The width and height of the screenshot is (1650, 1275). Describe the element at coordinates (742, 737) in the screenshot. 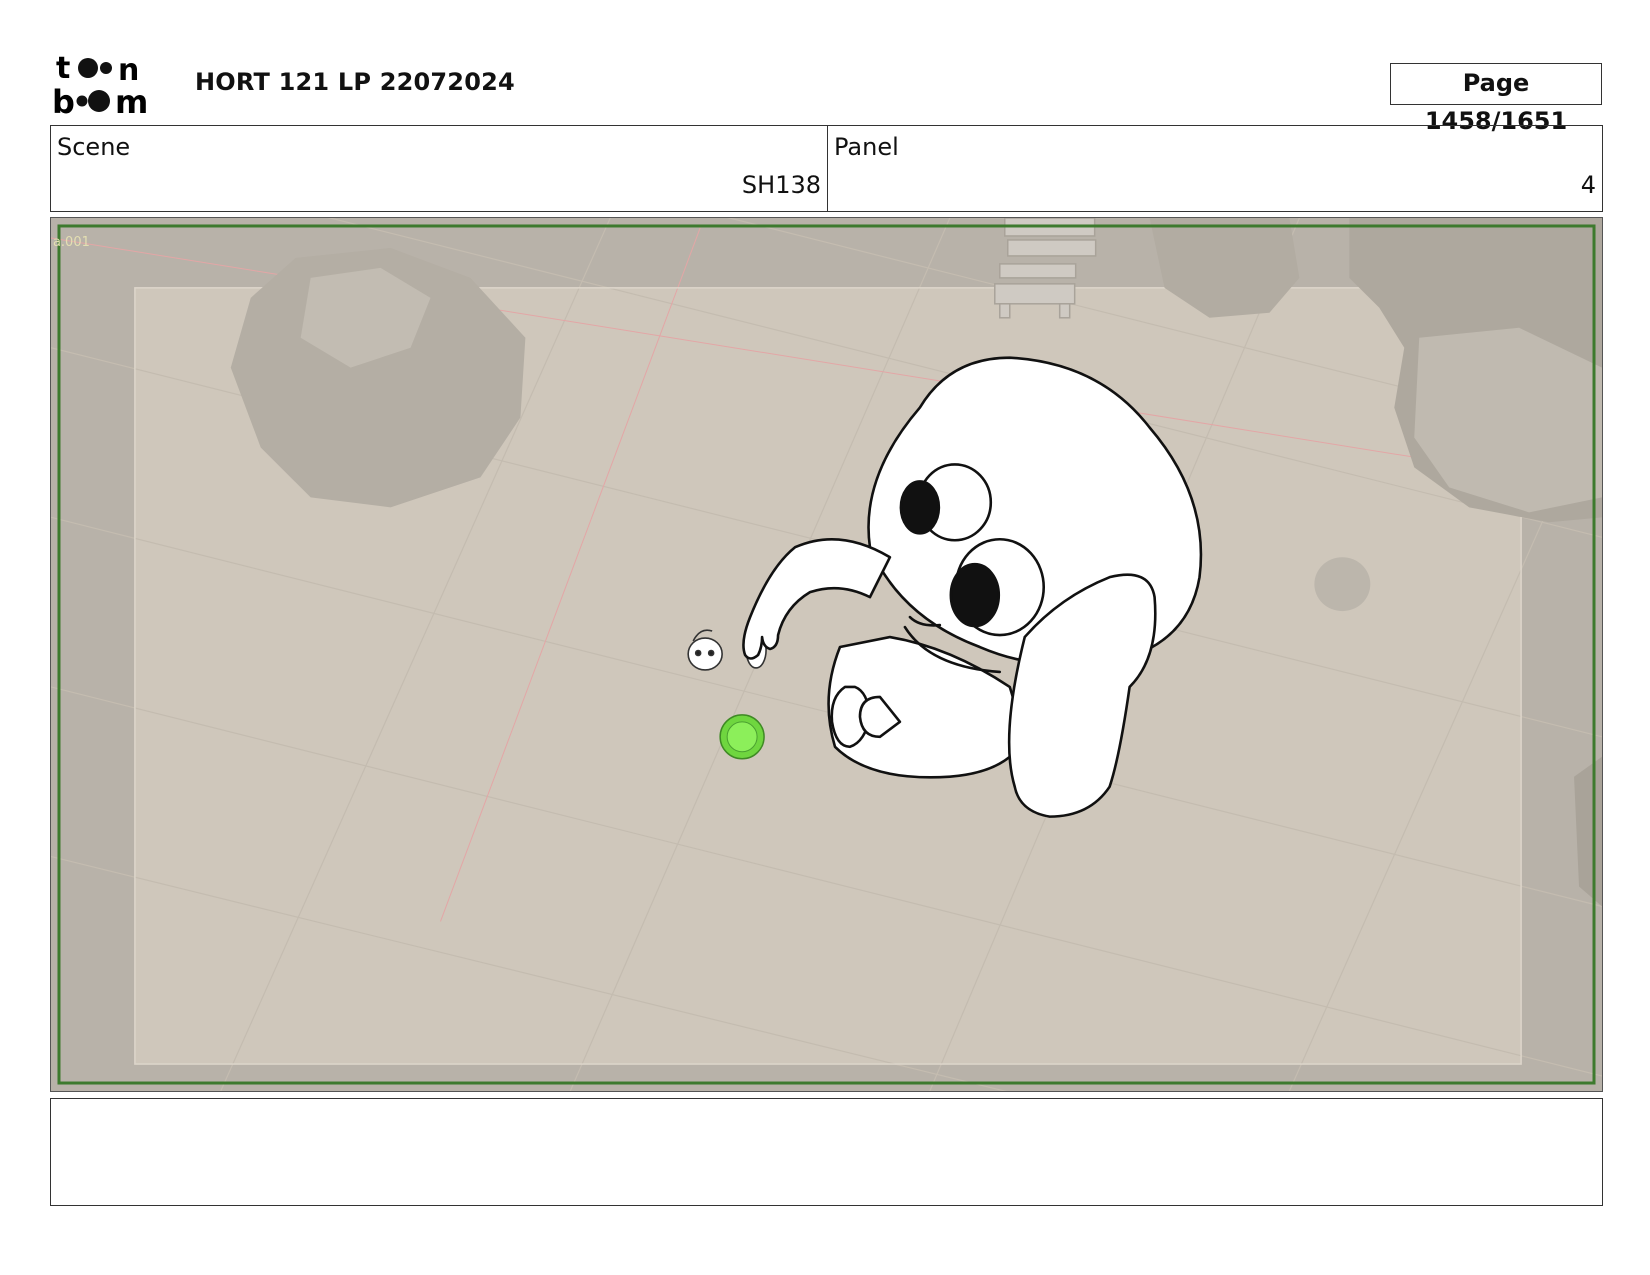

I see `green-fruit` at that location.